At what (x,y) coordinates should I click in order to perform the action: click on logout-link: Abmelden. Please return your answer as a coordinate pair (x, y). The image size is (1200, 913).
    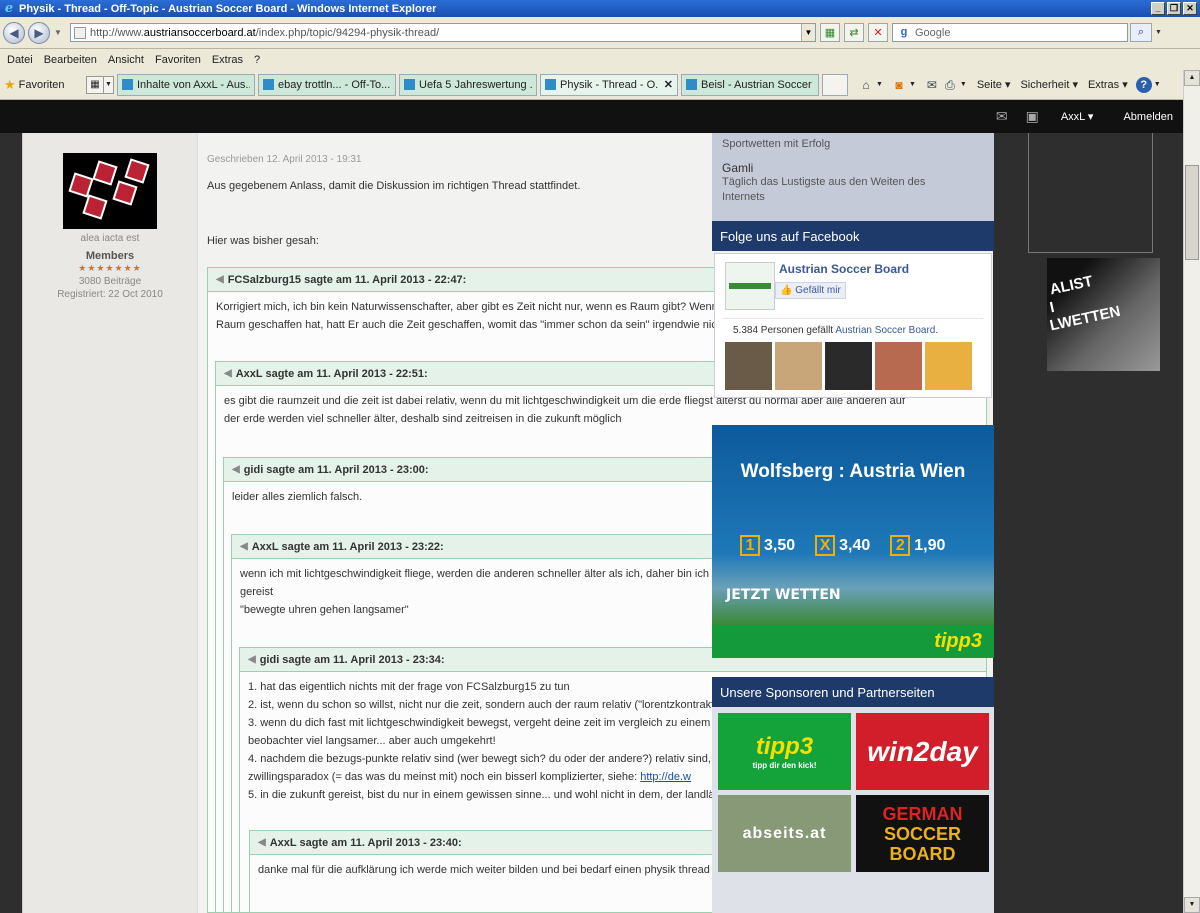
    Looking at the image, I should click on (1148, 117).